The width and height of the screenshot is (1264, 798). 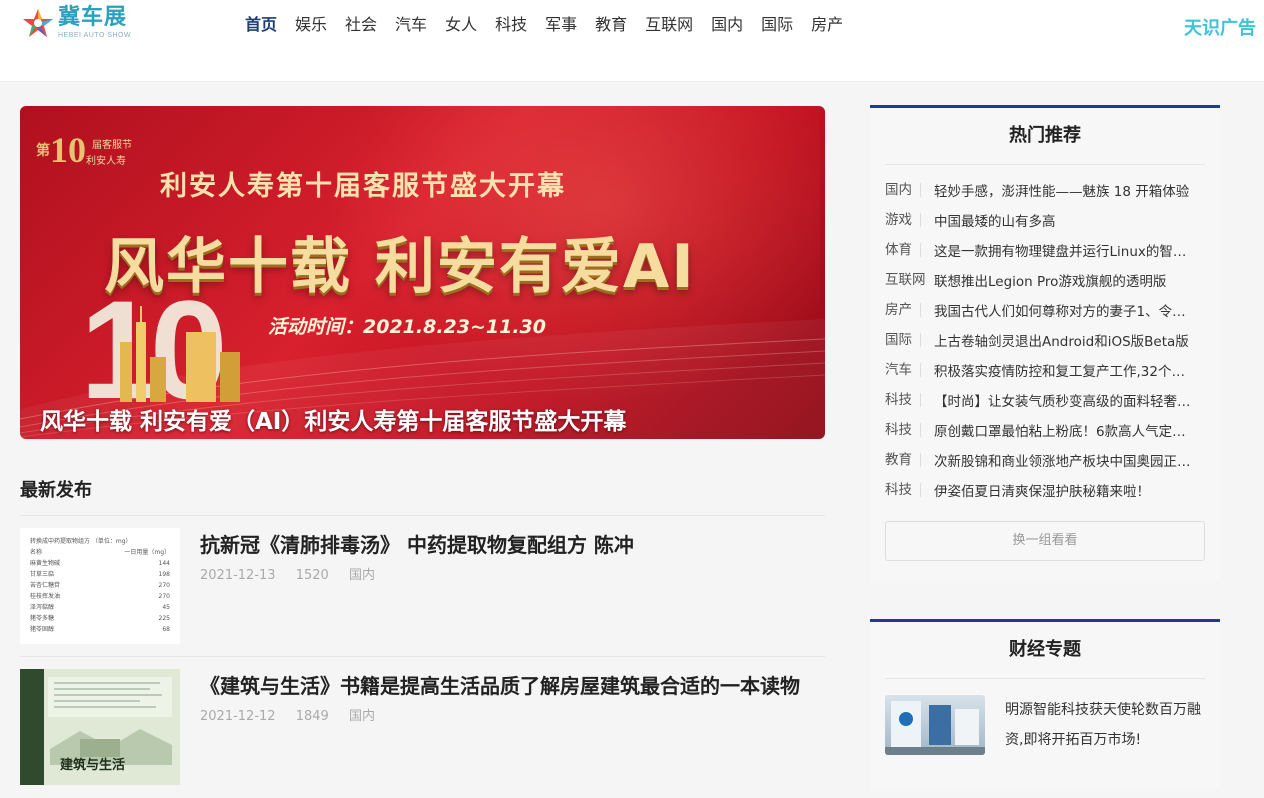 I want to click on nav-item-tech: 科技, so click(x=511, y=25).